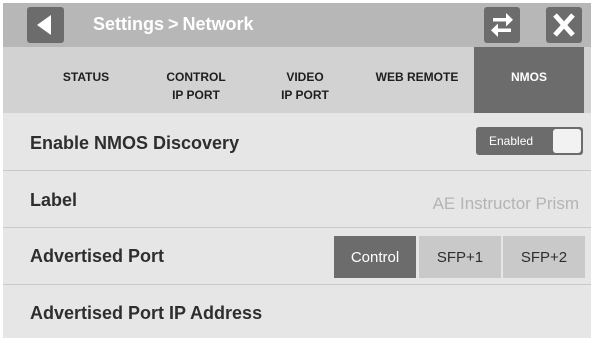 This screenshot has width=604, height=343. What do you see at coordinates (506, 204) in the screenshot?
I see `label-value-field: AE Instructor Prism` at bounding box center [506, 204].